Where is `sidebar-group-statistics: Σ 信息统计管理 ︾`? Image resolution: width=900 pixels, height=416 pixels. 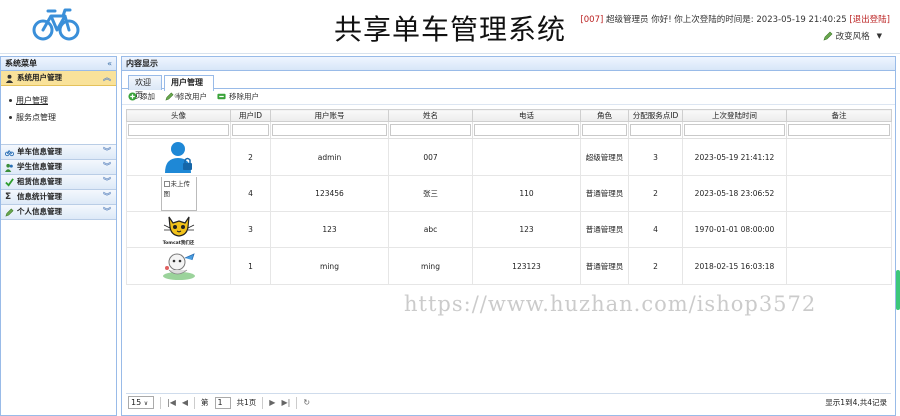 sidebar-group-statistics: Σ 信息统计管理 ︾ is located at coordinates (58, 197).